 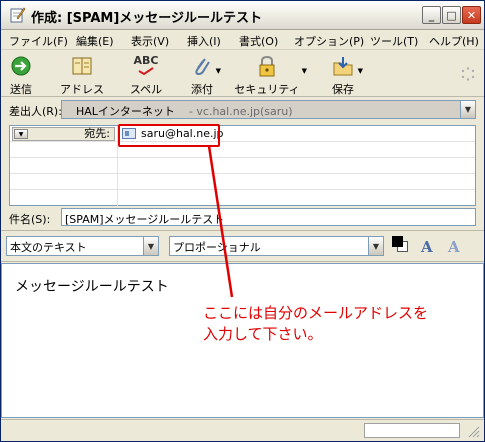 I want to click on save-button: ▼ 保存, so click(x=344, y=74).